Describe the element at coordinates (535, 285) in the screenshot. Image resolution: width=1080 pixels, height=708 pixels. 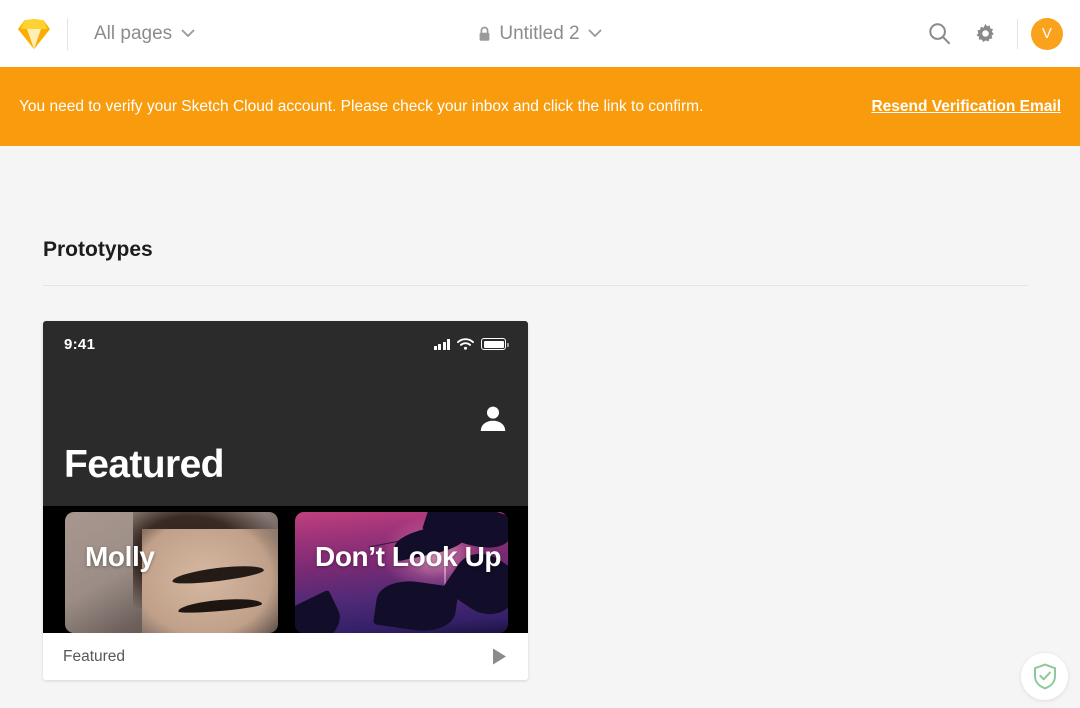
I see `section-divider` at that location.